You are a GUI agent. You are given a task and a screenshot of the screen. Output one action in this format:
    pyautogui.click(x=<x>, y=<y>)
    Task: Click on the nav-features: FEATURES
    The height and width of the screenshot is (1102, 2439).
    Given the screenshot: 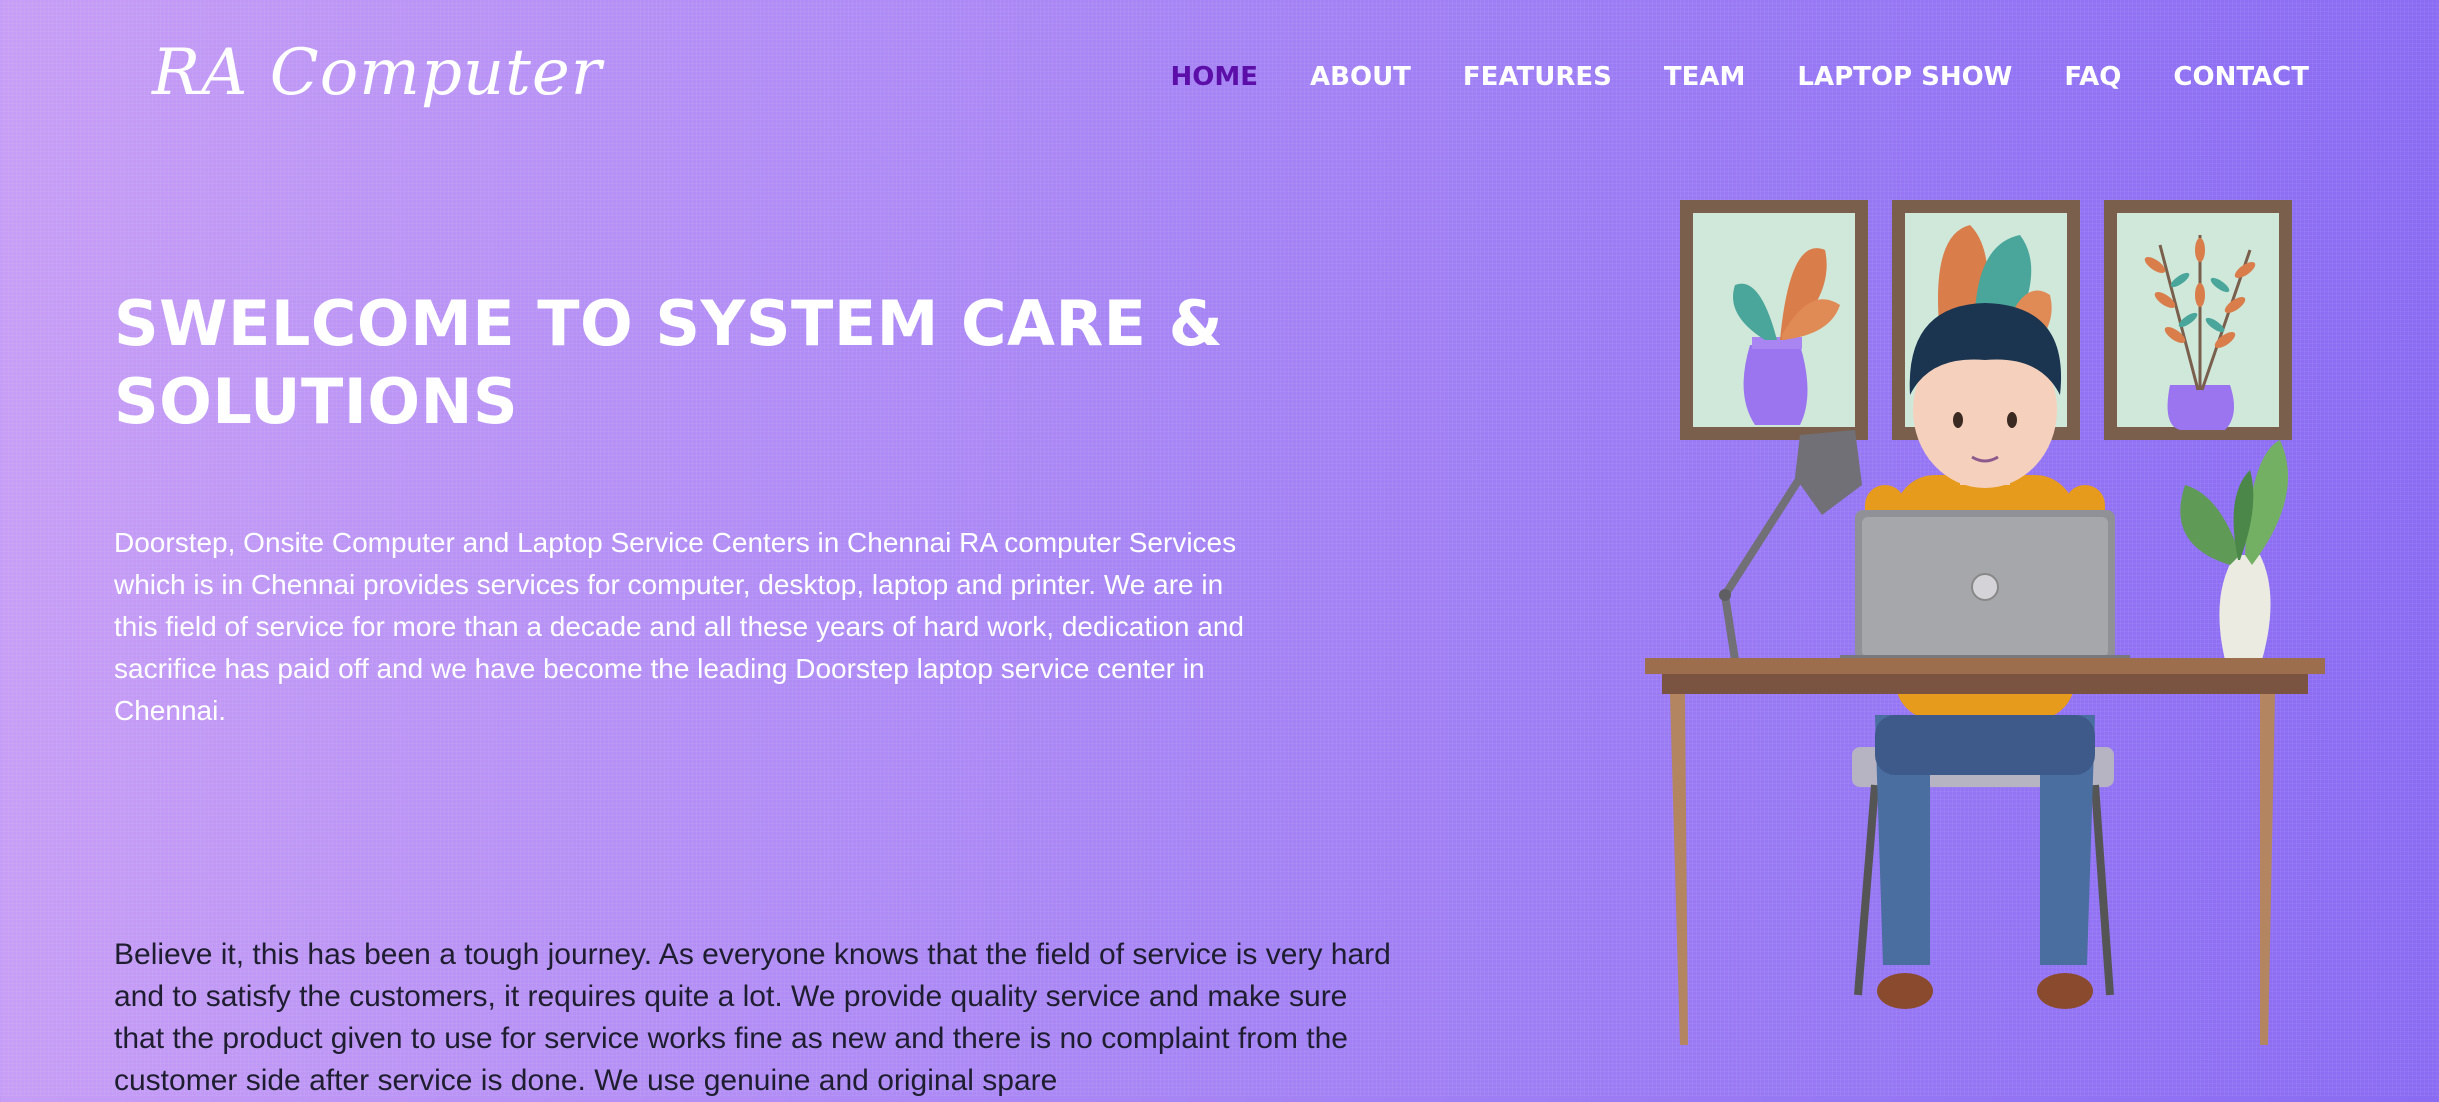 What is the action you would take?
    pyautogui.click(x=1537, y=77)
    